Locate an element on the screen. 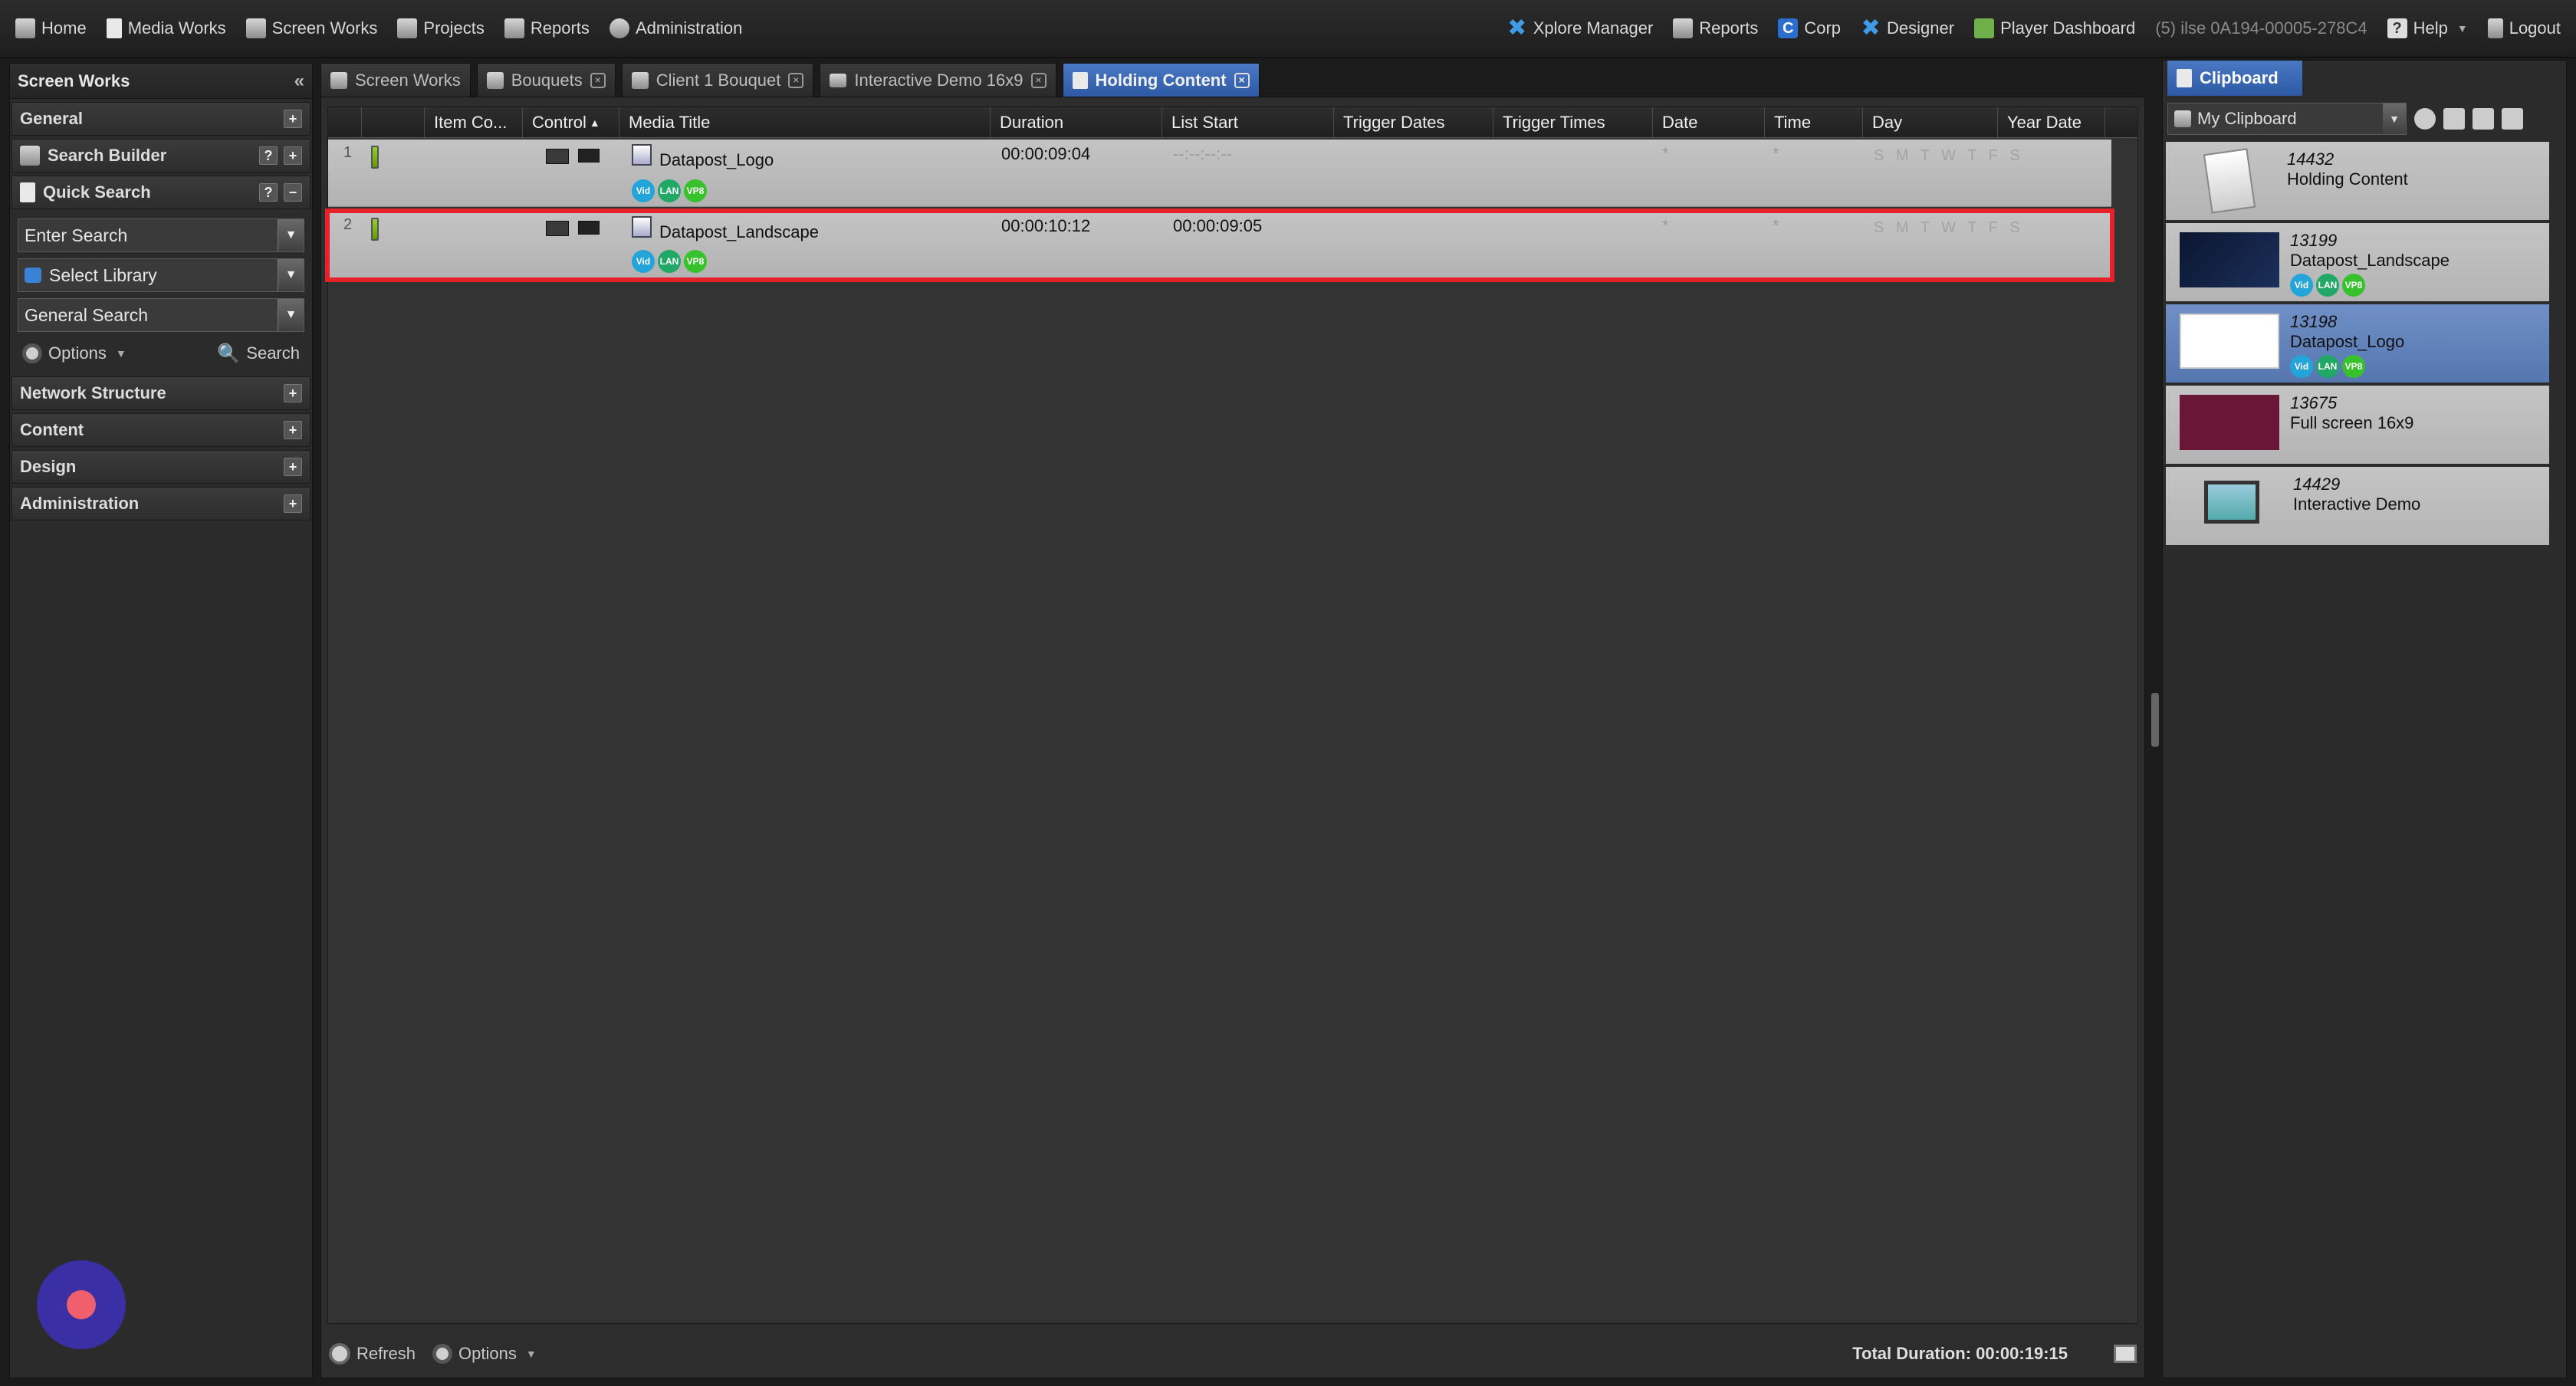 The width and height of the screenshot is (2576, 1386). tab-bouquets: Bouquets × is located at coordinates (546, 80).